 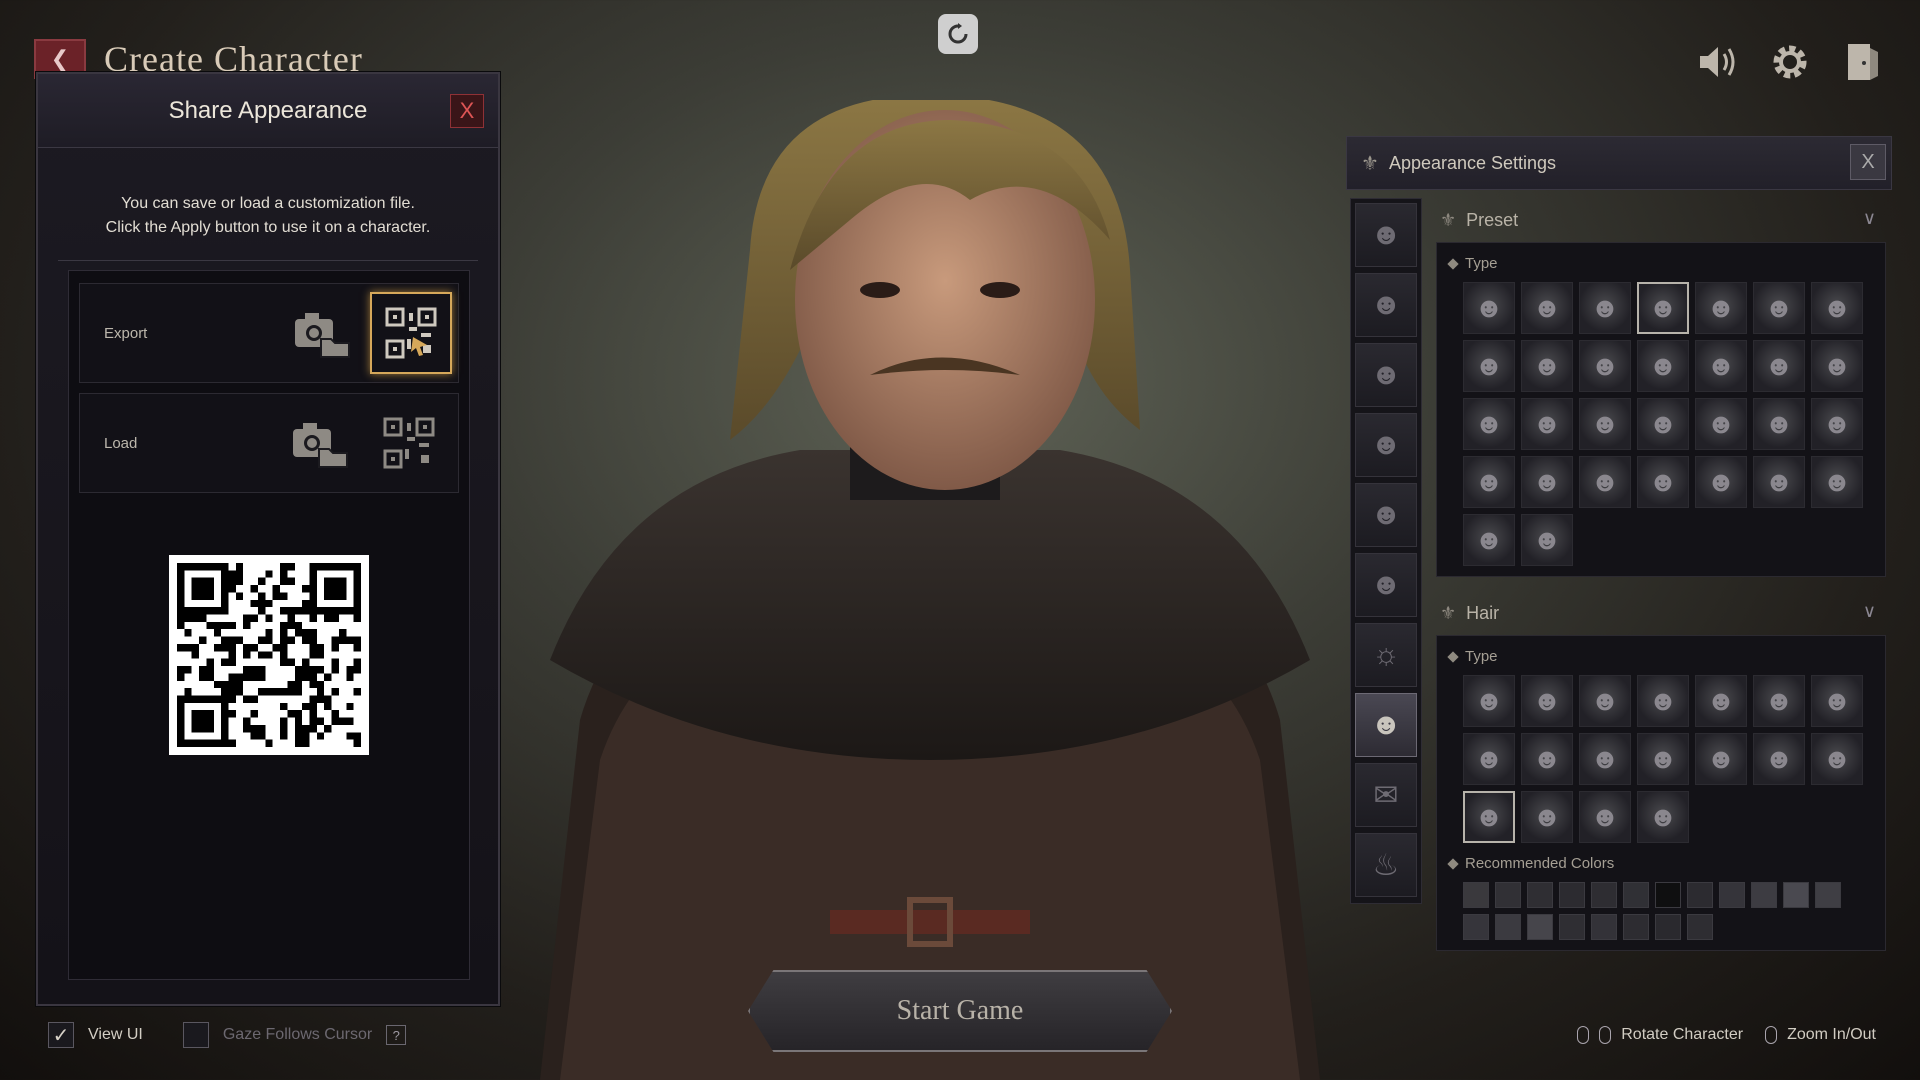 What do you see at coordinates (1721, 482) in the screenshot?
I see `preset-thumb-26: ☻` at bounding box center [1721, 482].